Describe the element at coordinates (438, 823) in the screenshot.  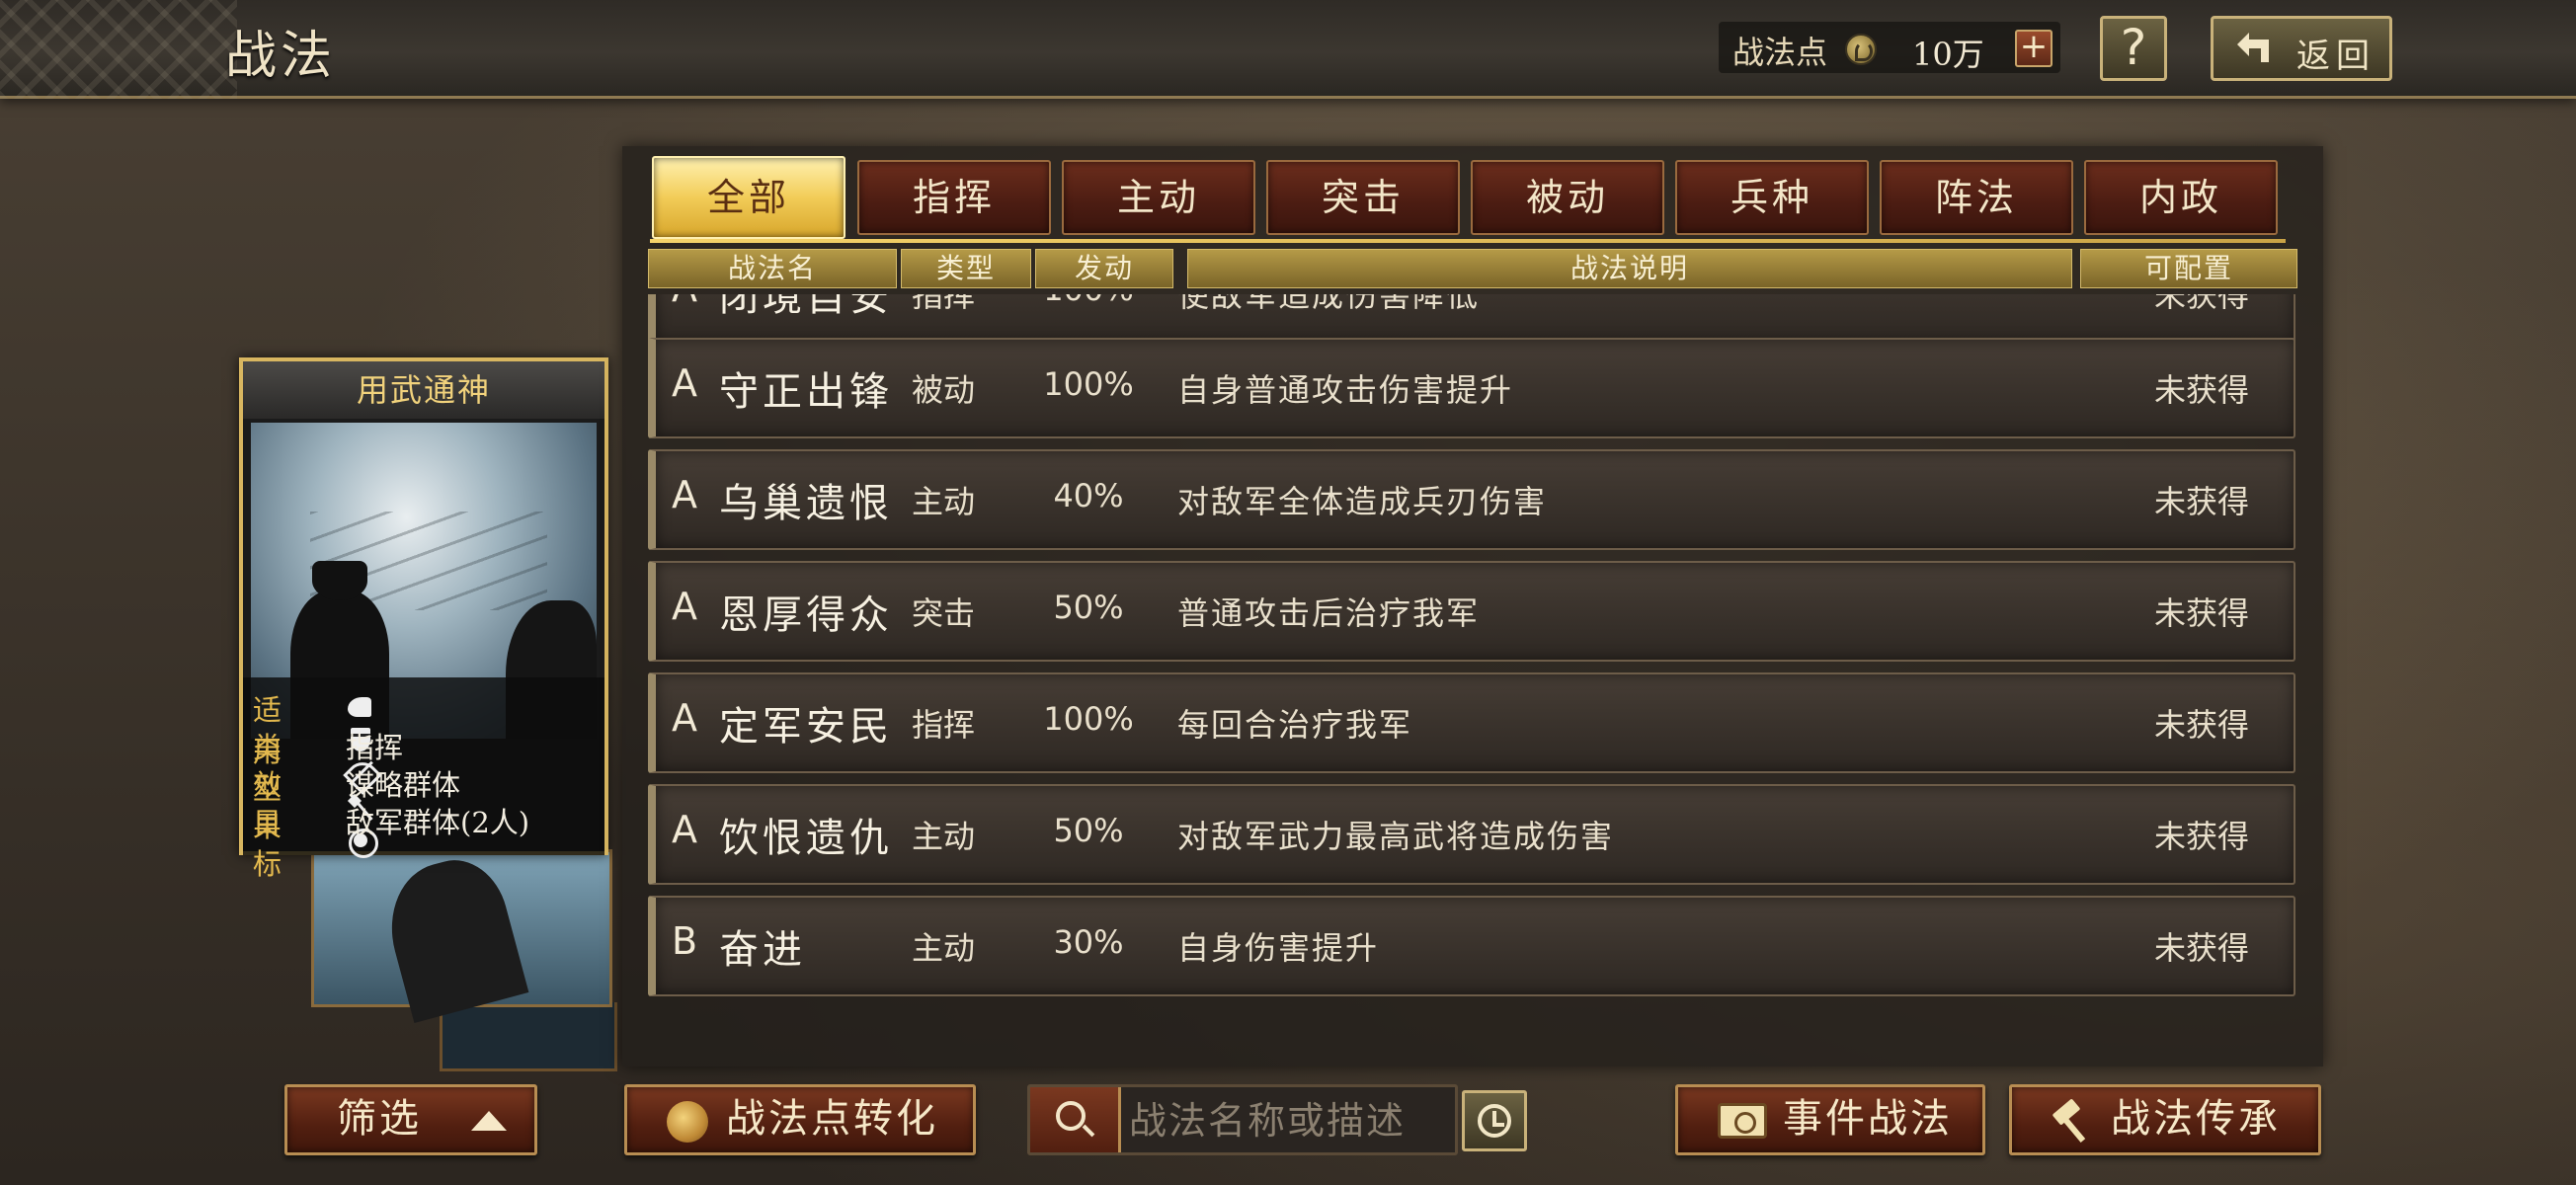
I see `info-value: 敌军群体(2人)` at that location.